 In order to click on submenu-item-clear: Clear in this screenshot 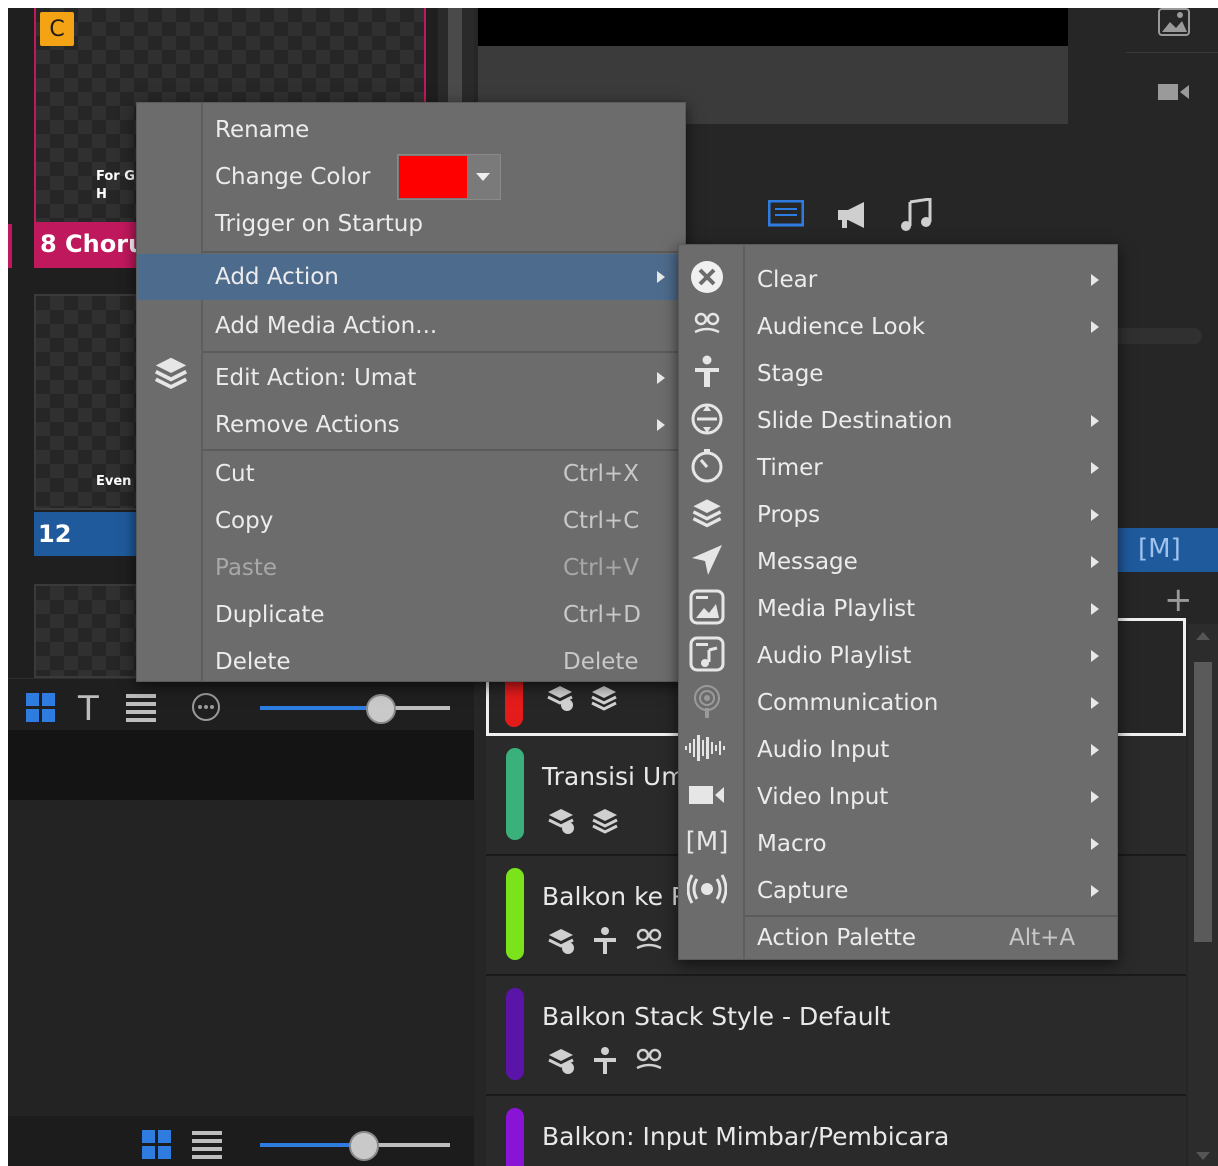, I will do `click(898, 280)`.